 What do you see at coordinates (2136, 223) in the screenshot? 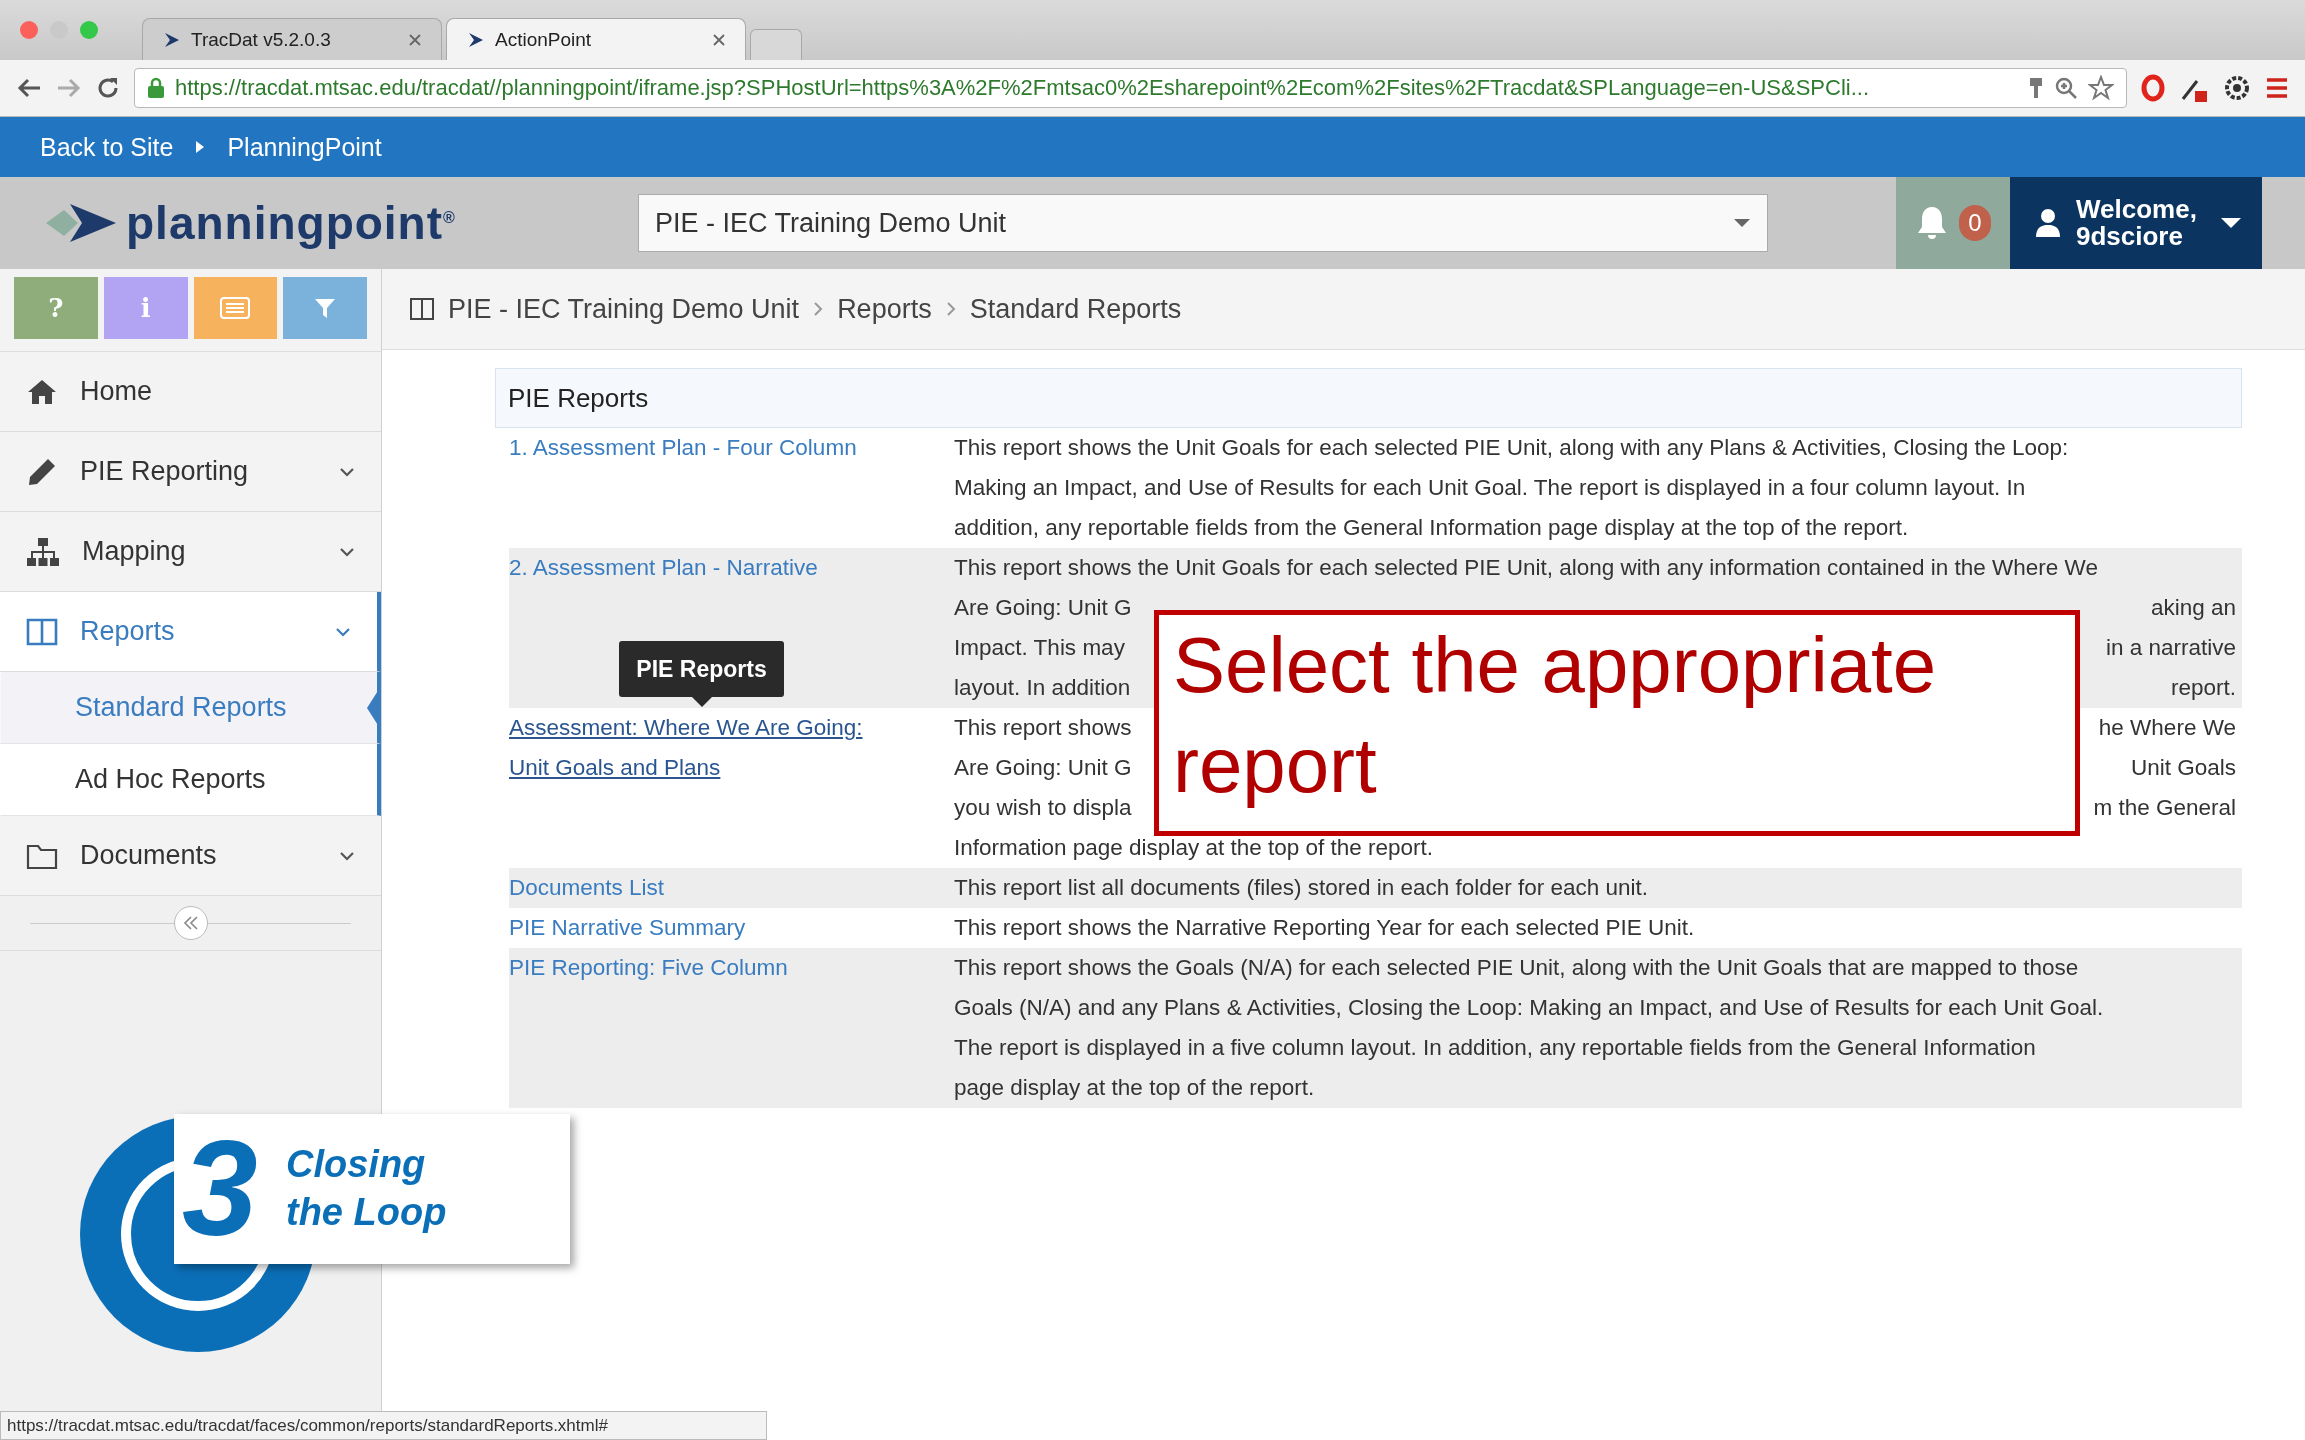
I see `user-menu-button: Welcome, 9dsciore` at bounding box center [2136, 223].